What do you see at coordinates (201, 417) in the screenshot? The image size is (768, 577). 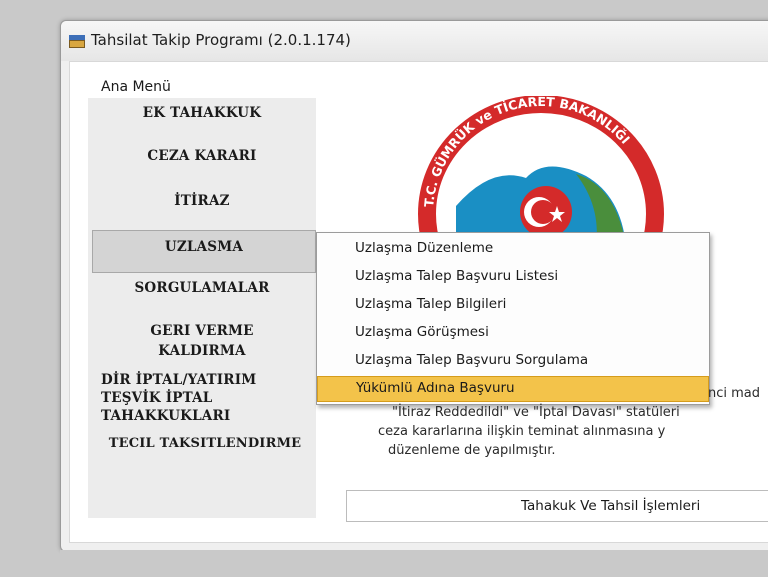 I see `menu-tahakkuklari: TAHAKKUKLARI` at bounding box center [201, 417].